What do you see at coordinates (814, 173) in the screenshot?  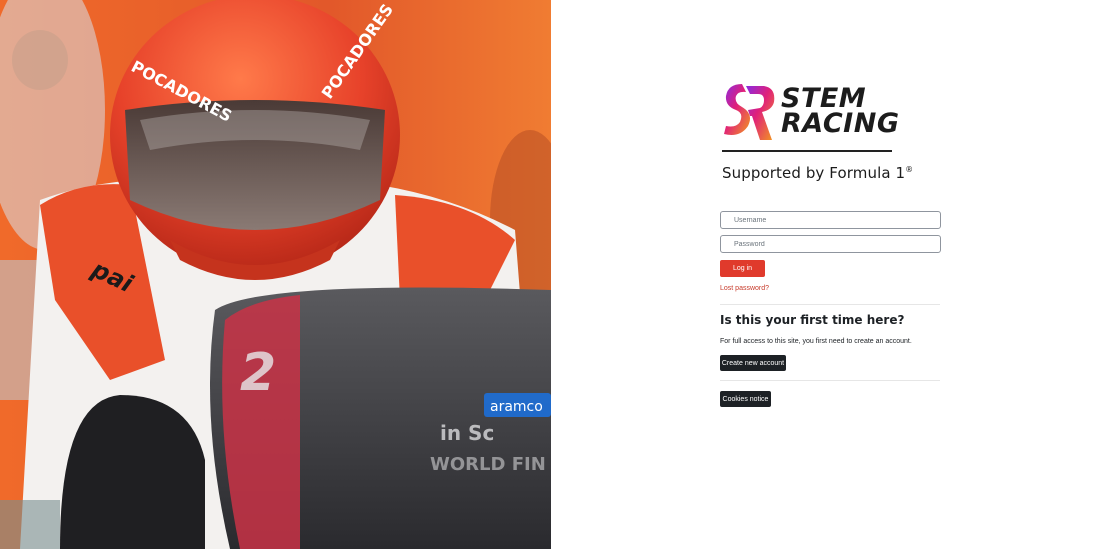 I see `tagline-text: Supported by Formula 1` at bounding box center [814, 173].